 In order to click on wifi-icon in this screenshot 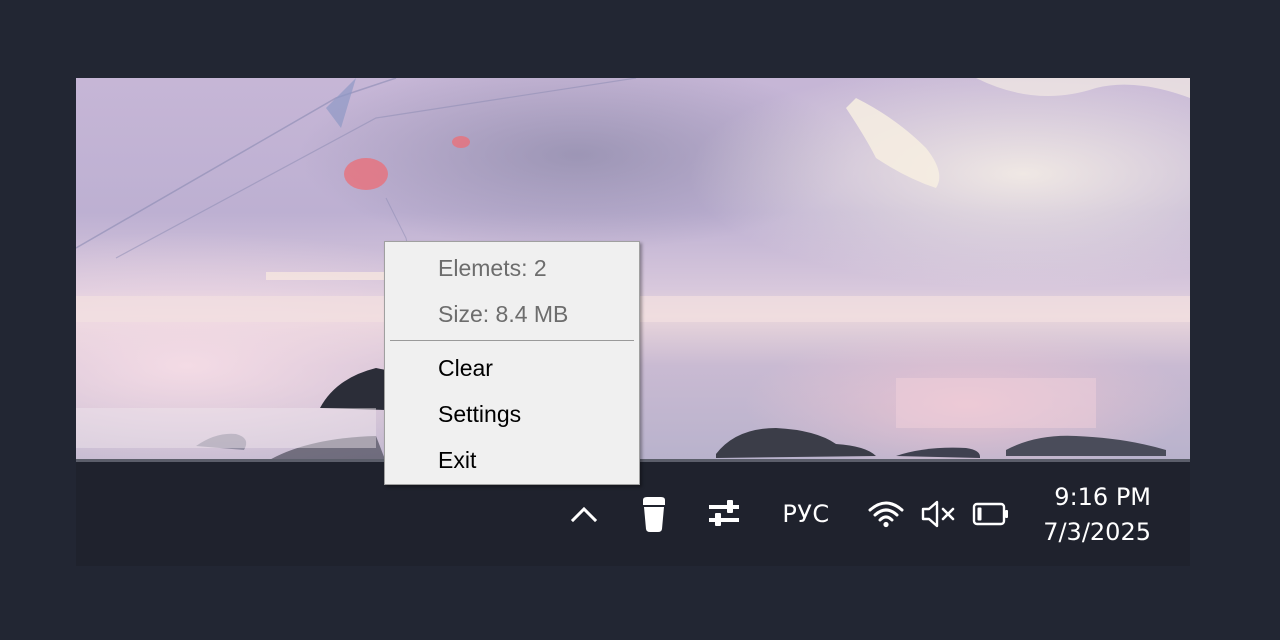, I will do `click(886, 514)`.